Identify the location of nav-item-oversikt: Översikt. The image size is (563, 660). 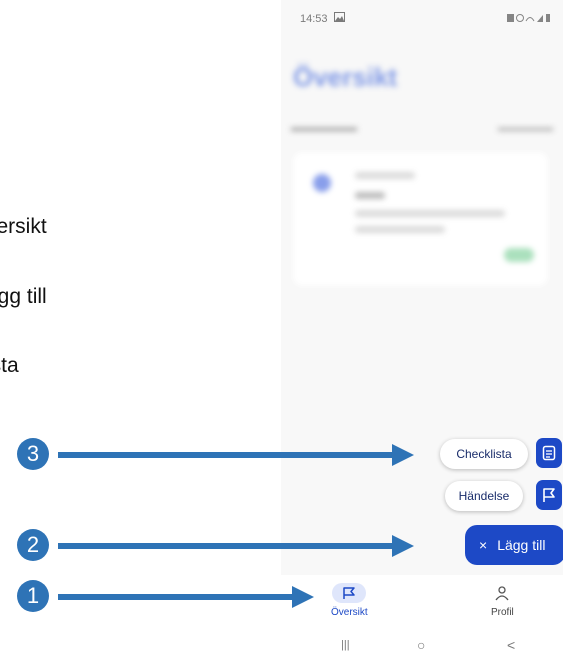
(349, 600).